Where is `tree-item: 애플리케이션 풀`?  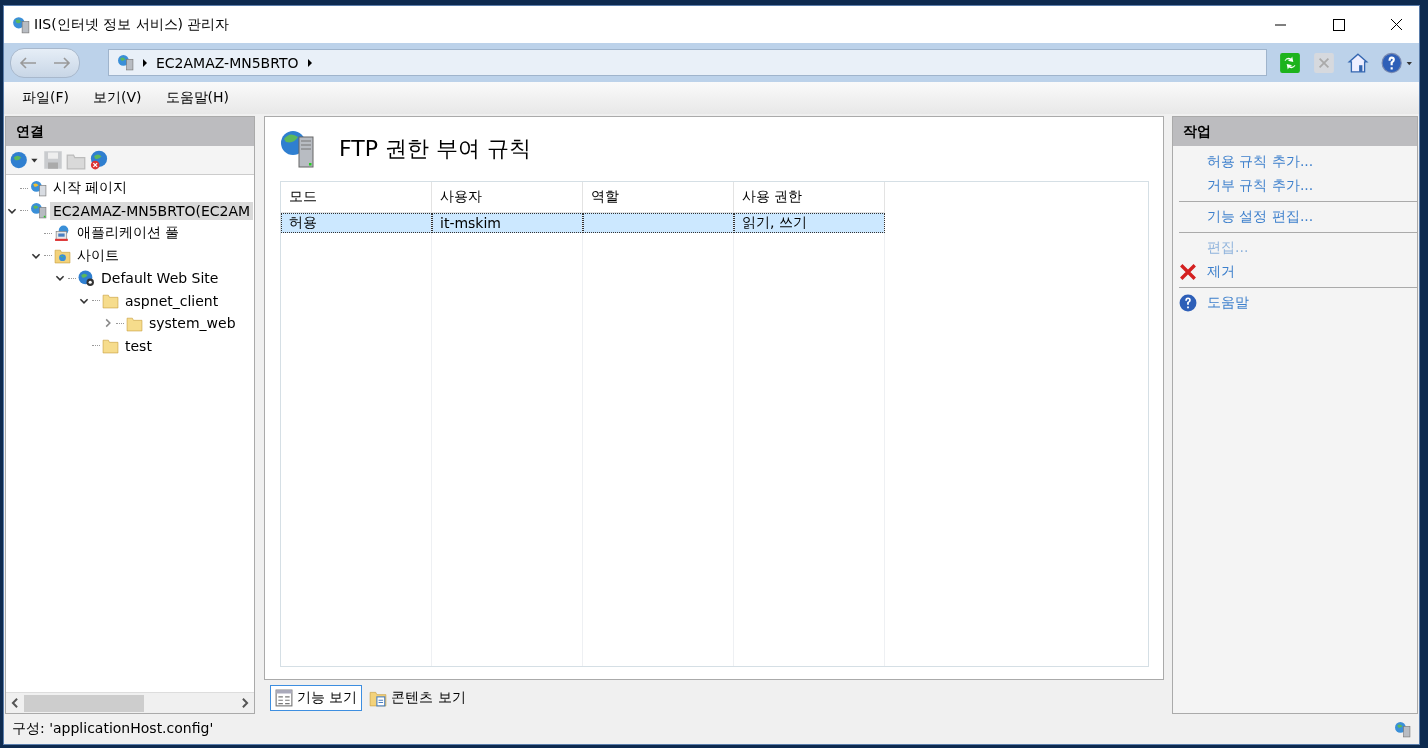 tree-item: 애플리케이션 풀 is located at coordinates (128, 233).